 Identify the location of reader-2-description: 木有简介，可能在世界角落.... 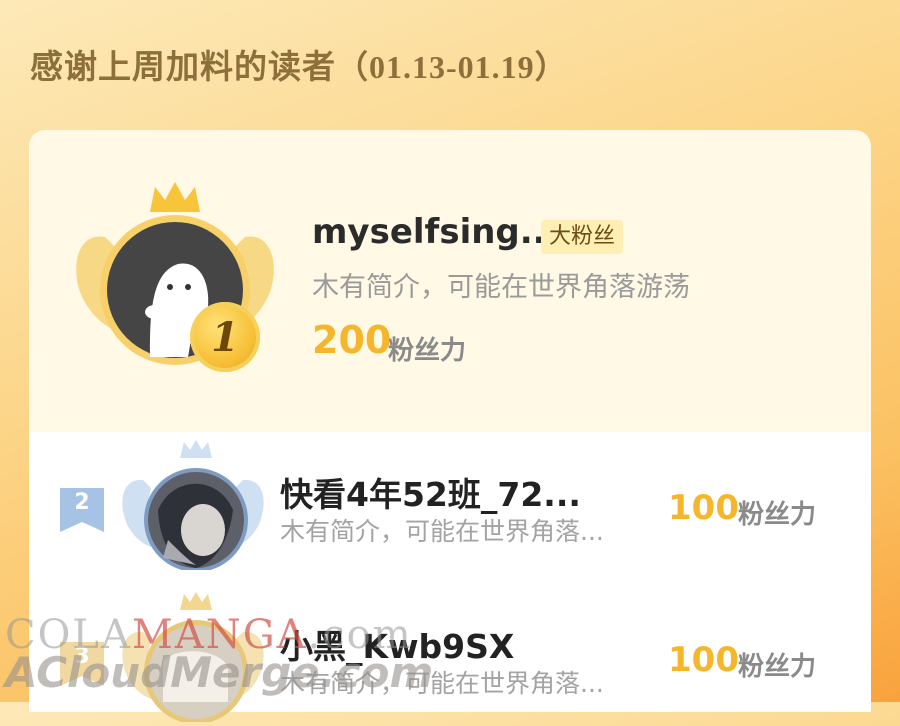
(442, 531).